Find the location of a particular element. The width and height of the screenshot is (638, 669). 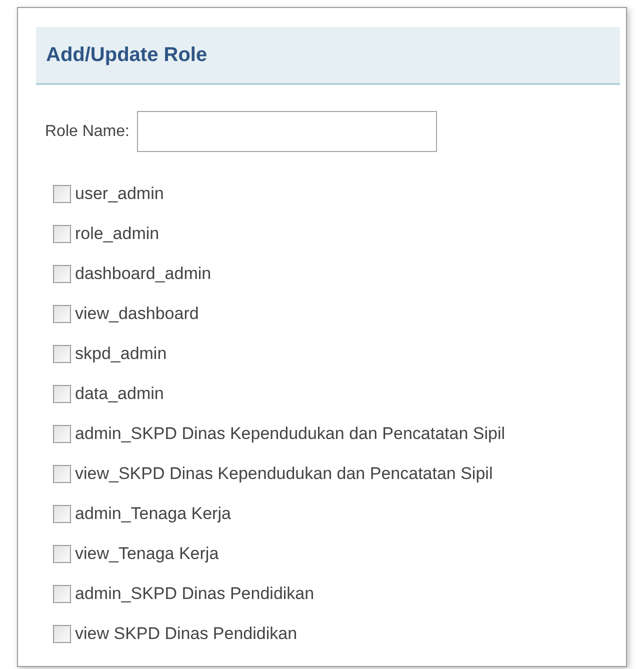

role-label: view_dashboard is located at coordinates (137, 314).